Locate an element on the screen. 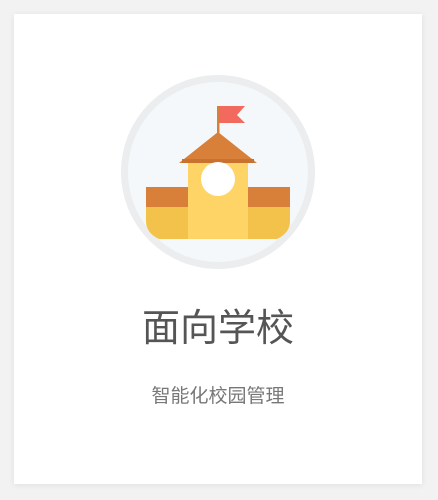 This screenshot has width=438, height=500. left-wing-roof is located at coordinates (167, 197).